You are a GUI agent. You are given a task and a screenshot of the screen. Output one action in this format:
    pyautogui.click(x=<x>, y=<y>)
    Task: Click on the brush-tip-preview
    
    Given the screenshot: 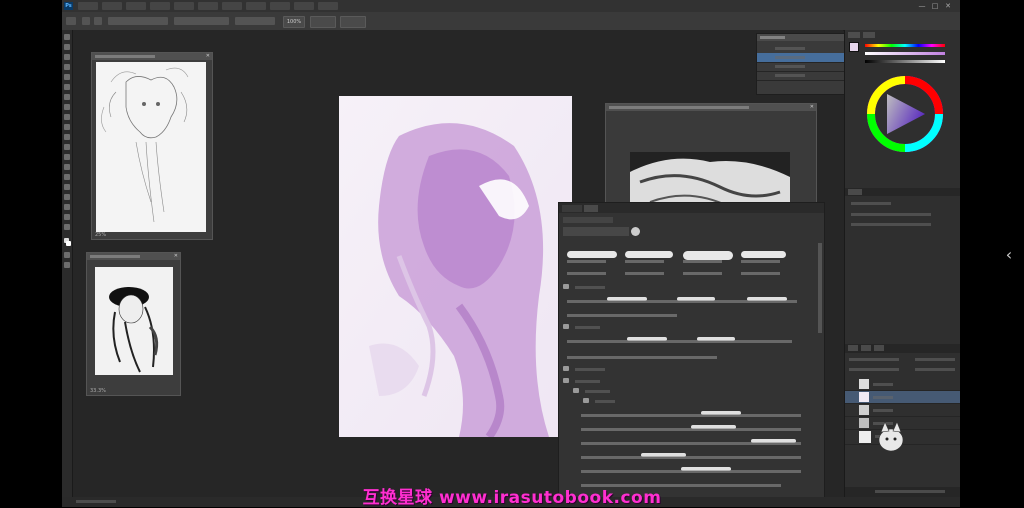 What is the action you would take?
    pyautogui.click(x=635, y=231)
    